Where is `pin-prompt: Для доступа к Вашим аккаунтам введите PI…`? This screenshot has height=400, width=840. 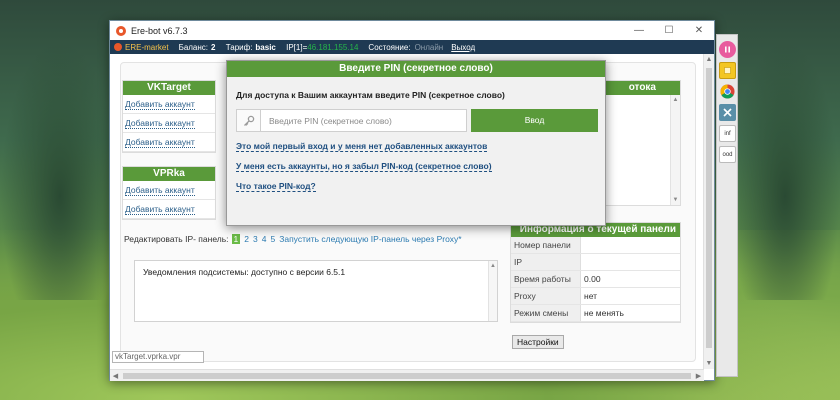 pin-prompt: Для доступа к Вашим аккаунтам введите PI… is located at coordinates (370, 95).